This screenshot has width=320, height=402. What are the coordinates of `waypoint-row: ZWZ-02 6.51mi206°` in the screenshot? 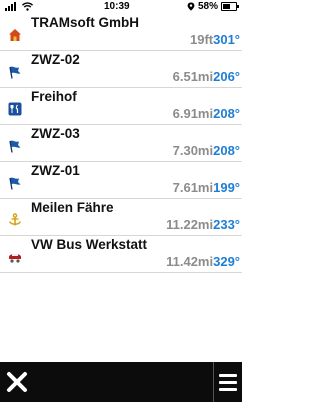 It's located at (121, 69).